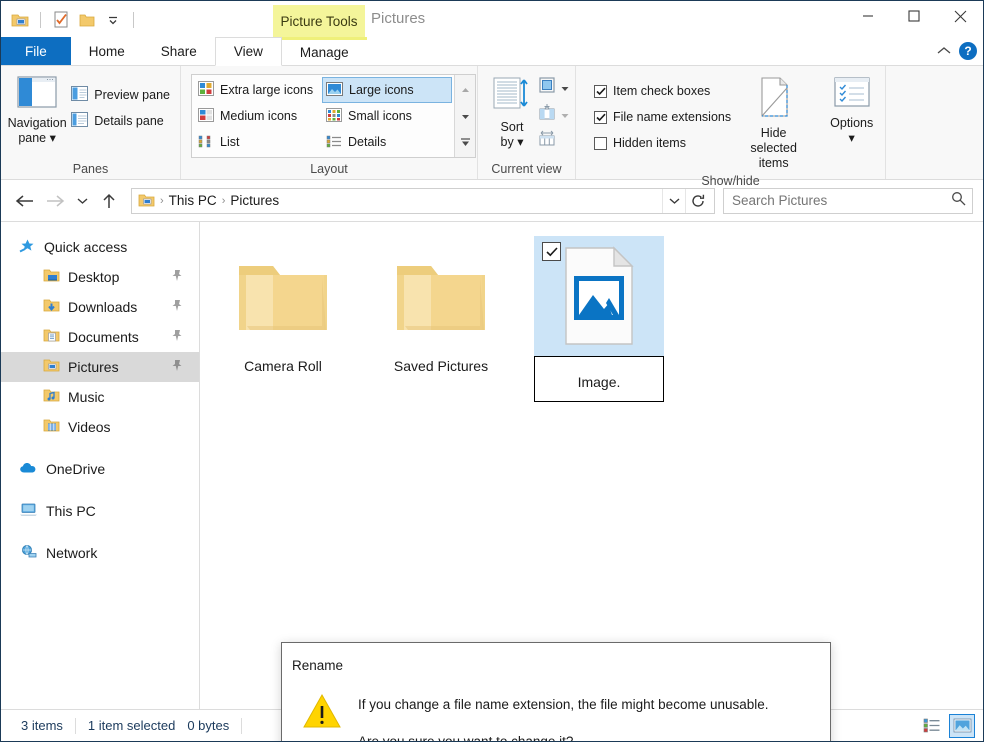 The width and height of the screenshot is (984, 742). What do you see at coordinates (113, 20) in the screenshot?
I see `customize-dropdown-icon` at bounding box center [113, 20].